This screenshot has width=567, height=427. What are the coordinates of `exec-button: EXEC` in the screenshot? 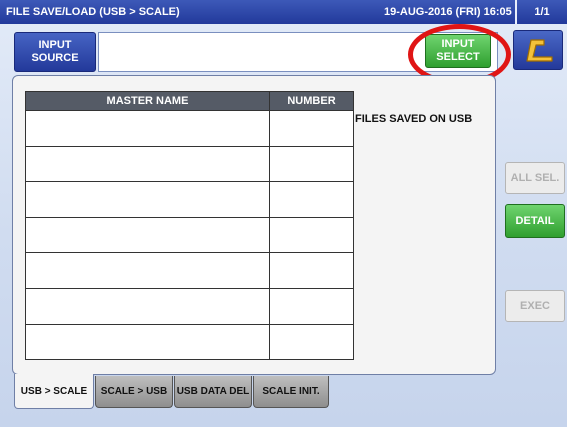 It's located at (535, 306).